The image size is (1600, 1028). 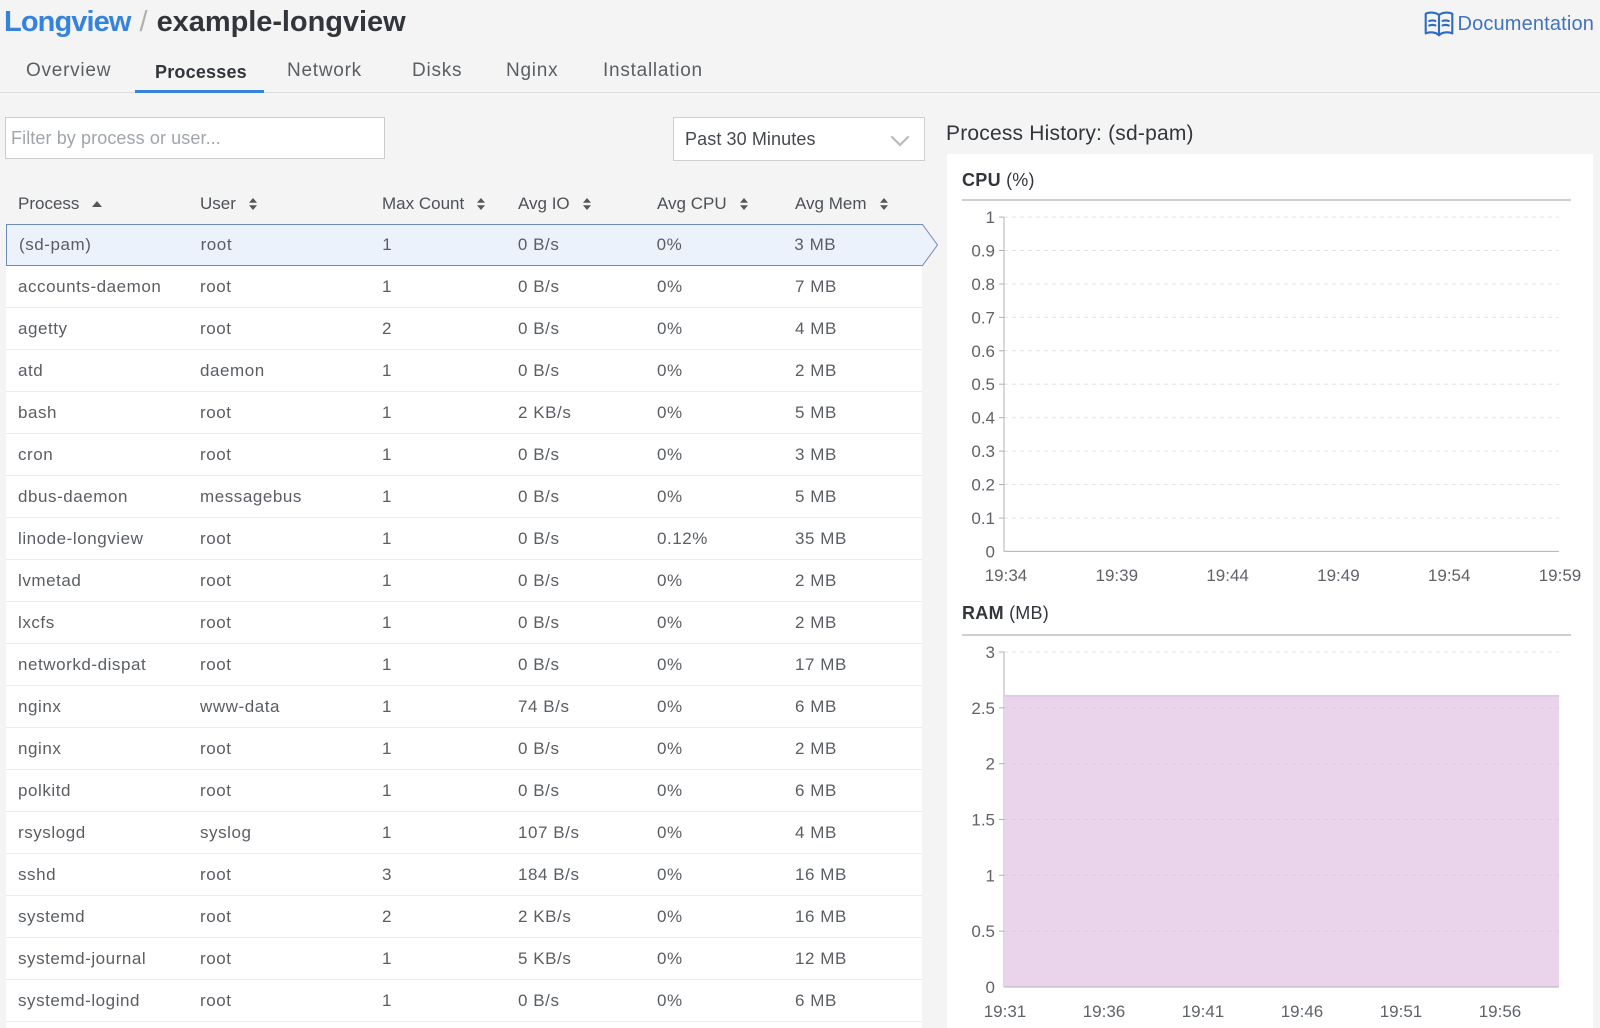 I want to click on svg-text: 0.1, so click(x=983, y=518).